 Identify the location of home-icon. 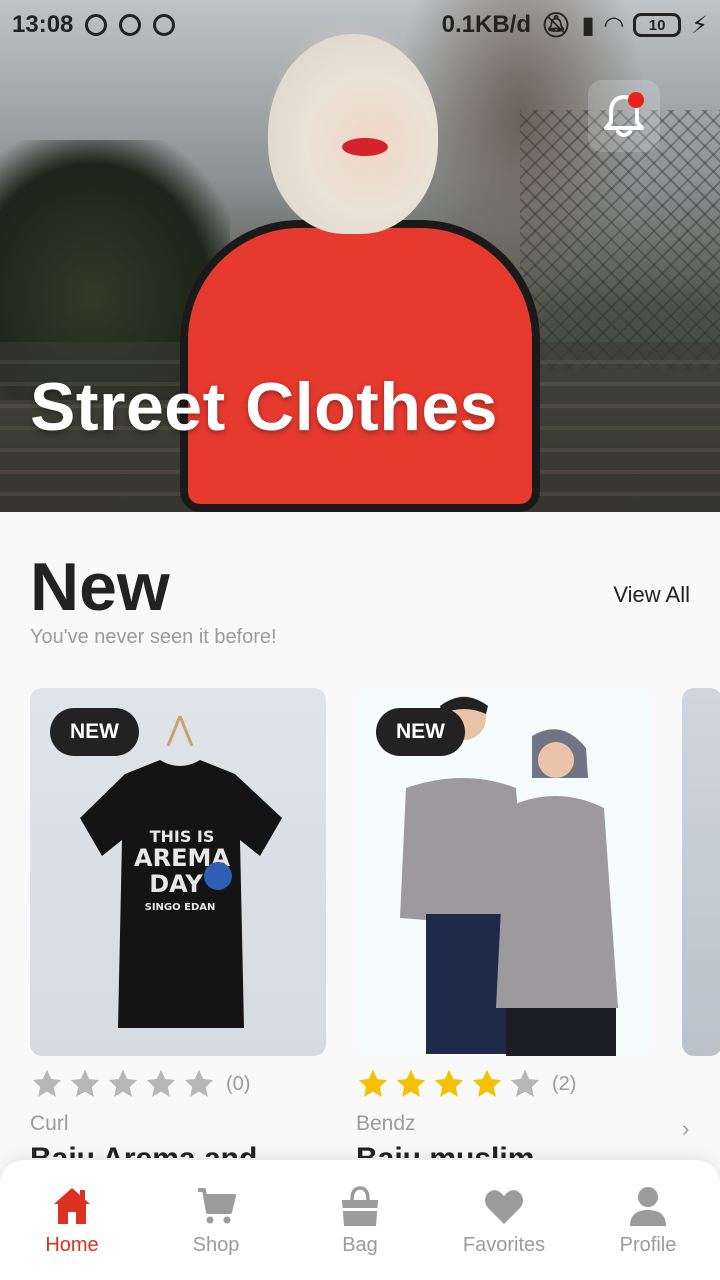
(72, 1205).